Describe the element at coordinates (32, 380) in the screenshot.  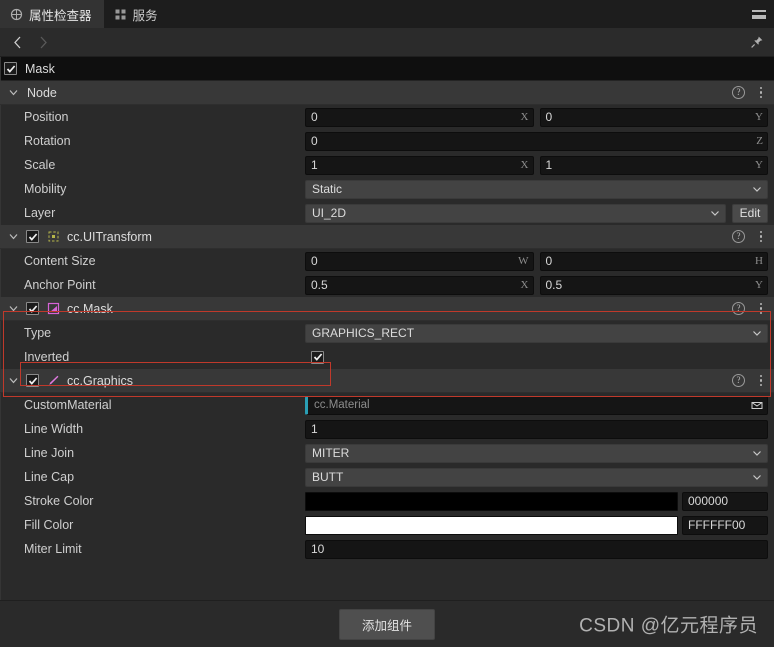
I see `graphics-enabled-checkbox` at that location.